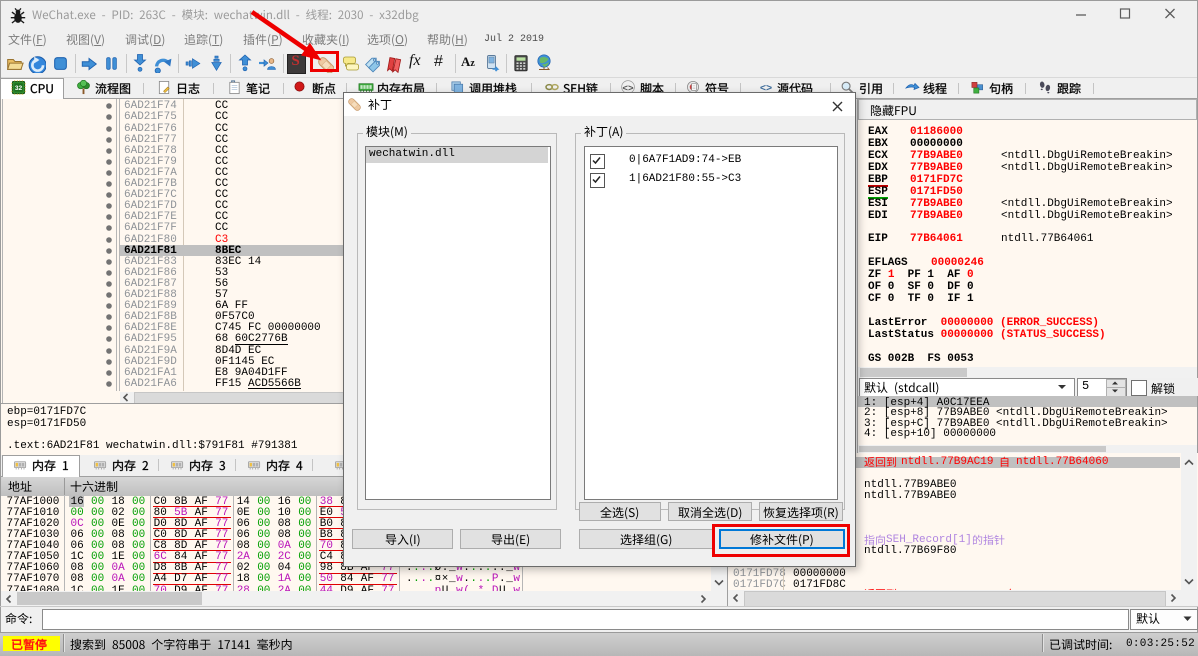 This screenshot has width=1198, height=656. I want to click on svg-text: 32, so click(18, 88).